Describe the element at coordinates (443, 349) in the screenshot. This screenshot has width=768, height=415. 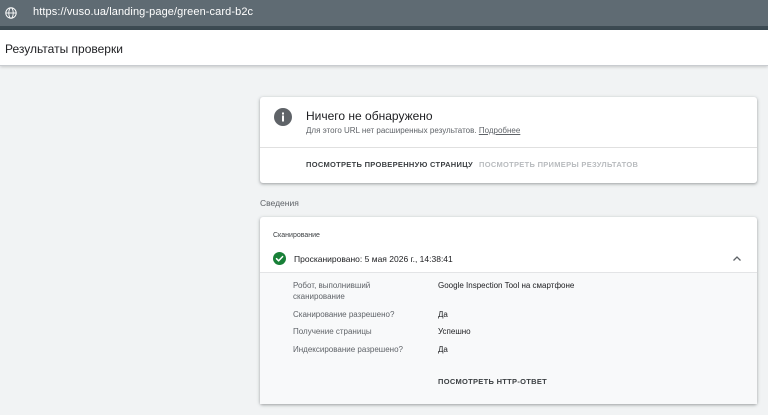
I see `indexing-allowed-value: Да` at that location.